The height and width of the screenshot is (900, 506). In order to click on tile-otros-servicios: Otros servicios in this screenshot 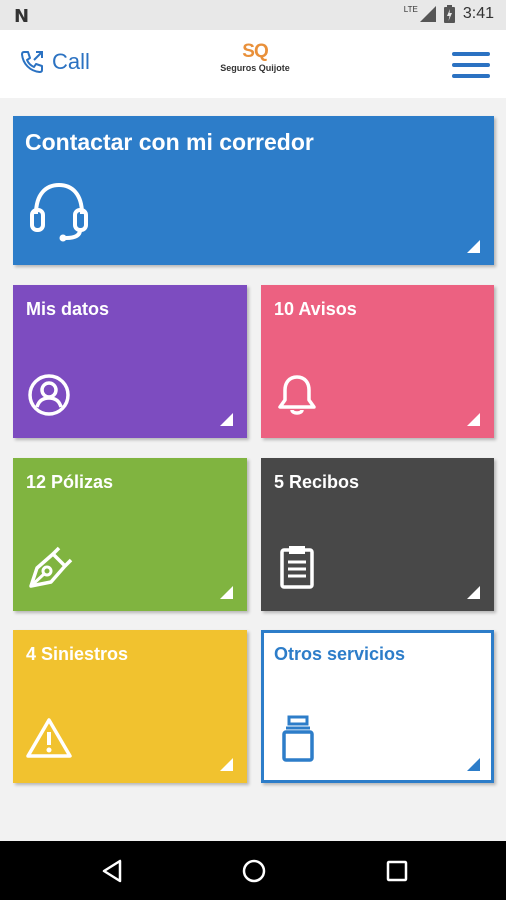, I will do `click(377, 706)`.